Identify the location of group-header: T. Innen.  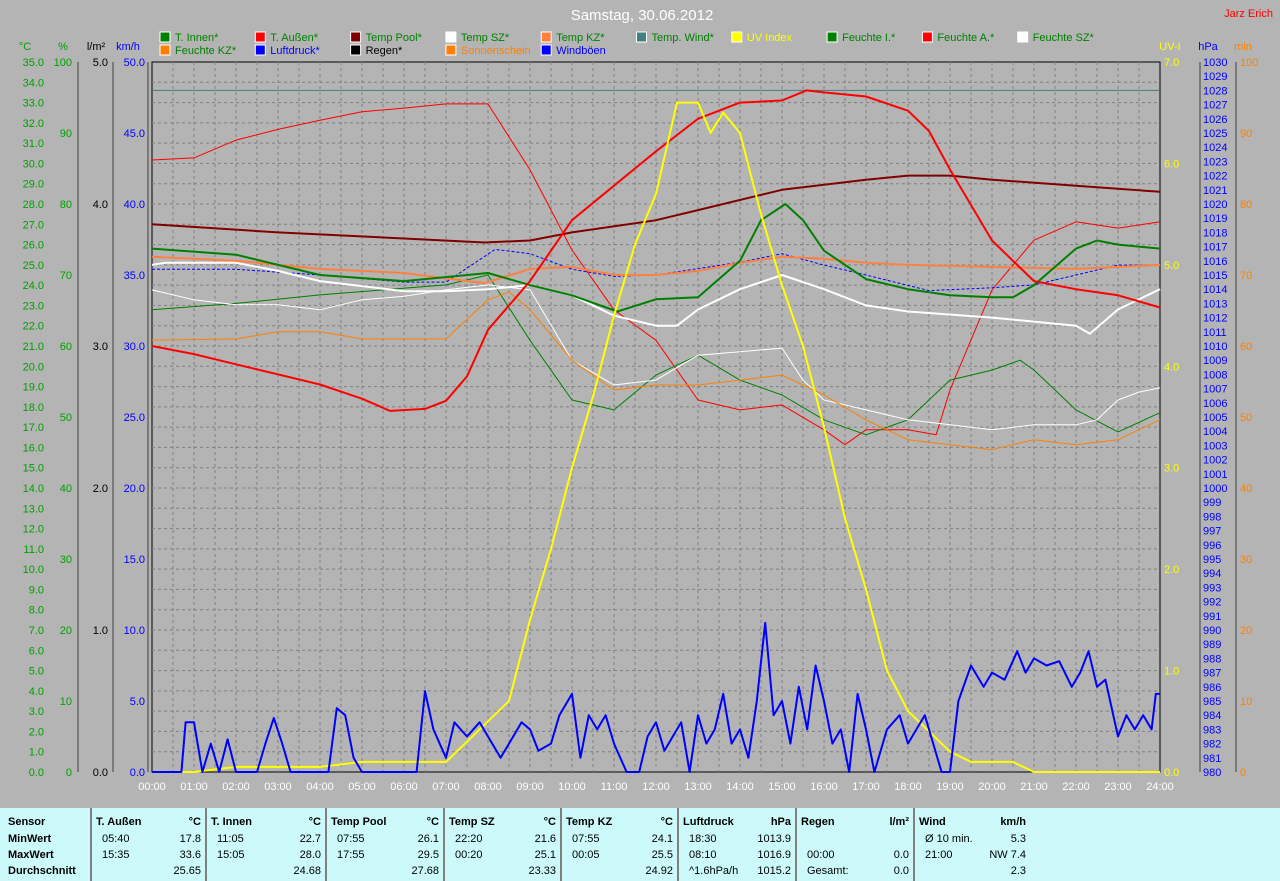
(231, 822).